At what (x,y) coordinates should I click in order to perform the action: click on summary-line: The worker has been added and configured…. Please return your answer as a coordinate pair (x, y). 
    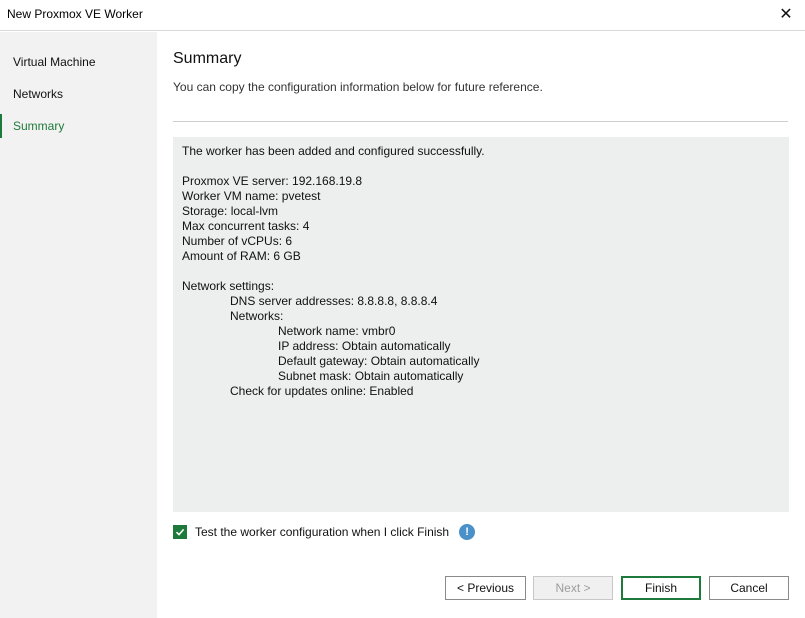
    Looking at the image, I should click on (333, 151).